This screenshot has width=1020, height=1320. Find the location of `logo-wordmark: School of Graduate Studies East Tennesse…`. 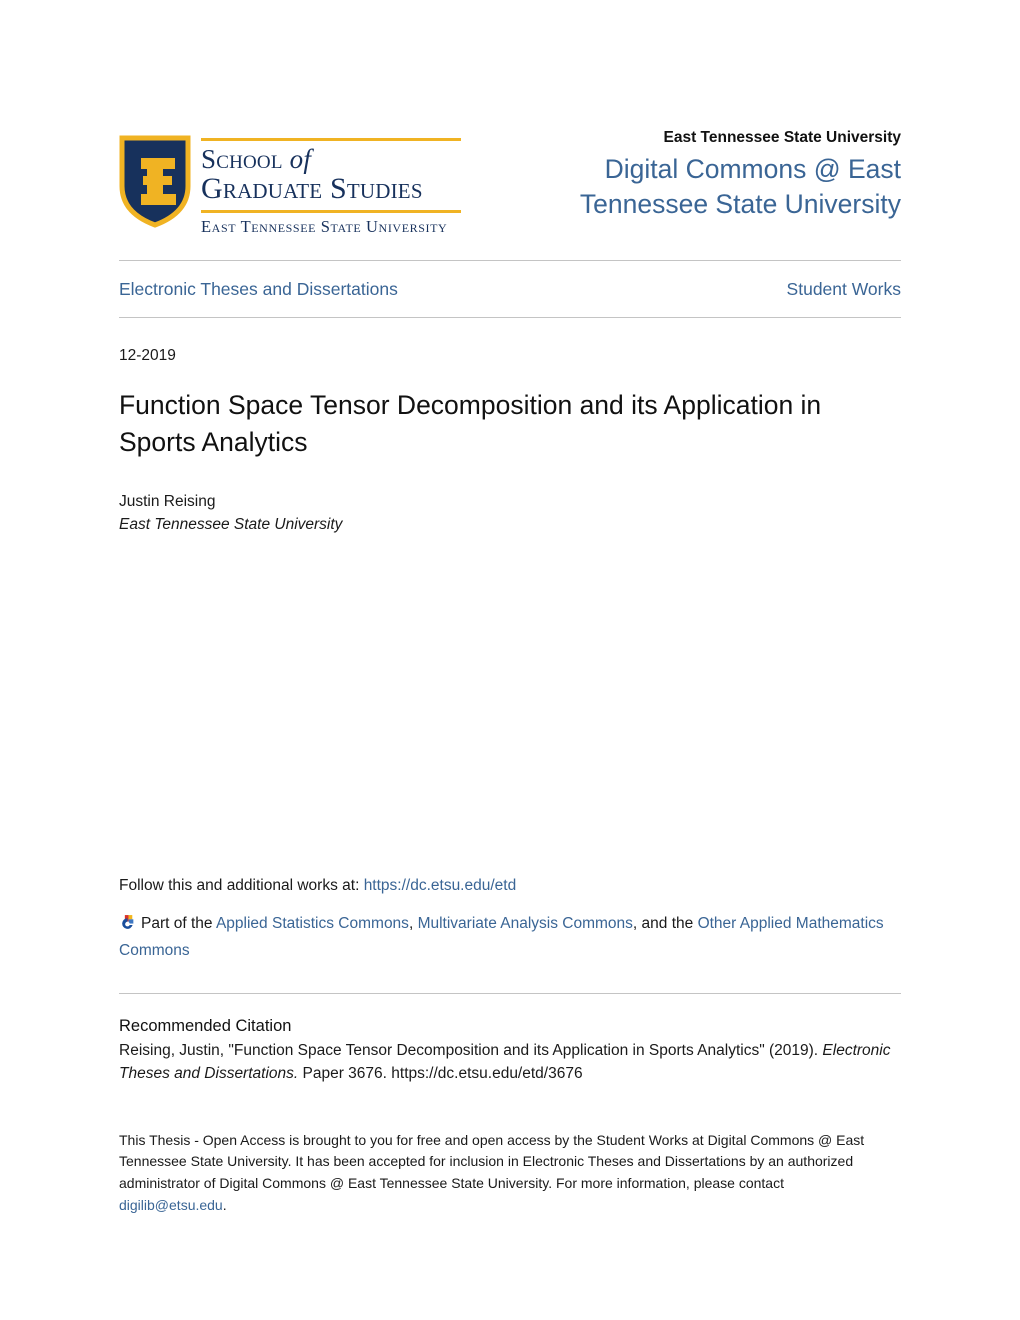

logo-wordmark: School of Graduate Studies East Tennesse… is located at coordinates (331, 185).